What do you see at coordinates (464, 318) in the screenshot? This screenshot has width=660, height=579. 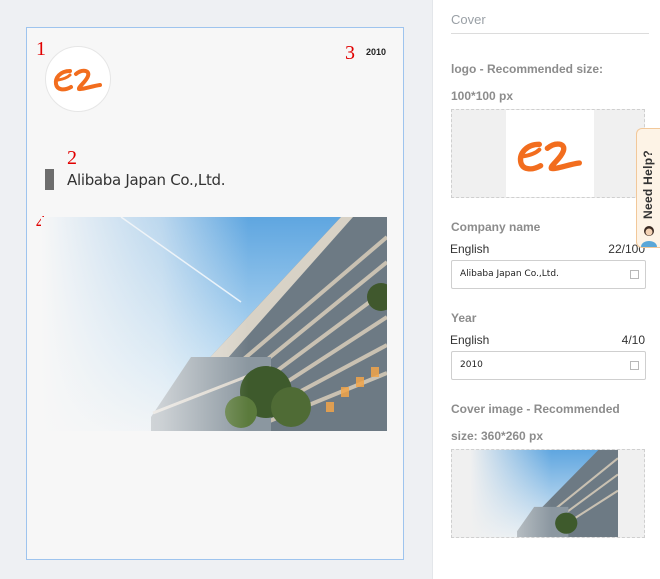 I see `year-label: Year` at bounding box center [464, 318].